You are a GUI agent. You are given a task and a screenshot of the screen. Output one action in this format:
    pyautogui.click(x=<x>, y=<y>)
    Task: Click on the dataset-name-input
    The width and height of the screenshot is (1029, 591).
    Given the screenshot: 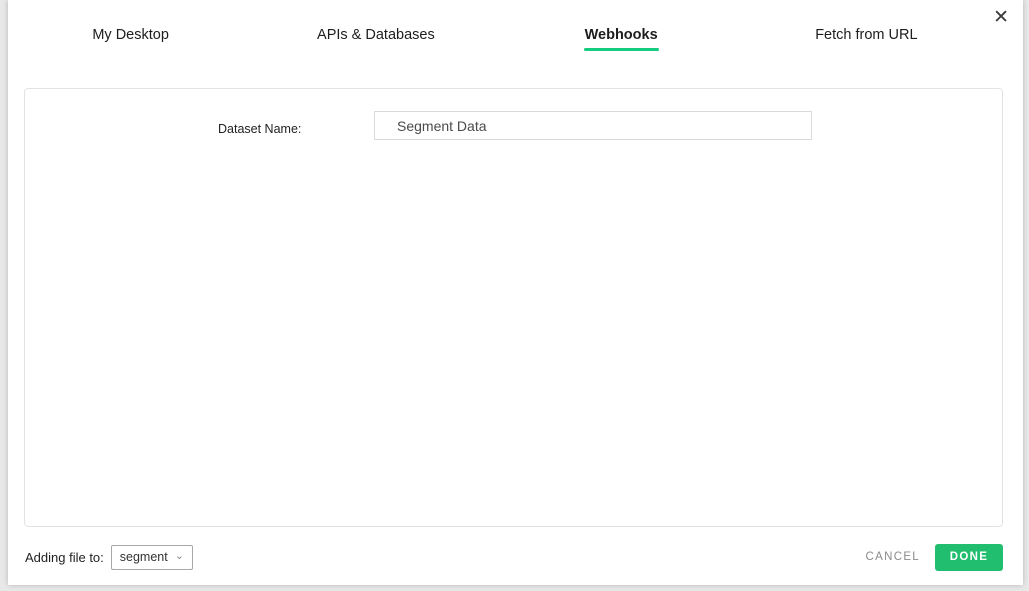 What is the action you would take?
    pyautogui.click(x=593, y=125)
    